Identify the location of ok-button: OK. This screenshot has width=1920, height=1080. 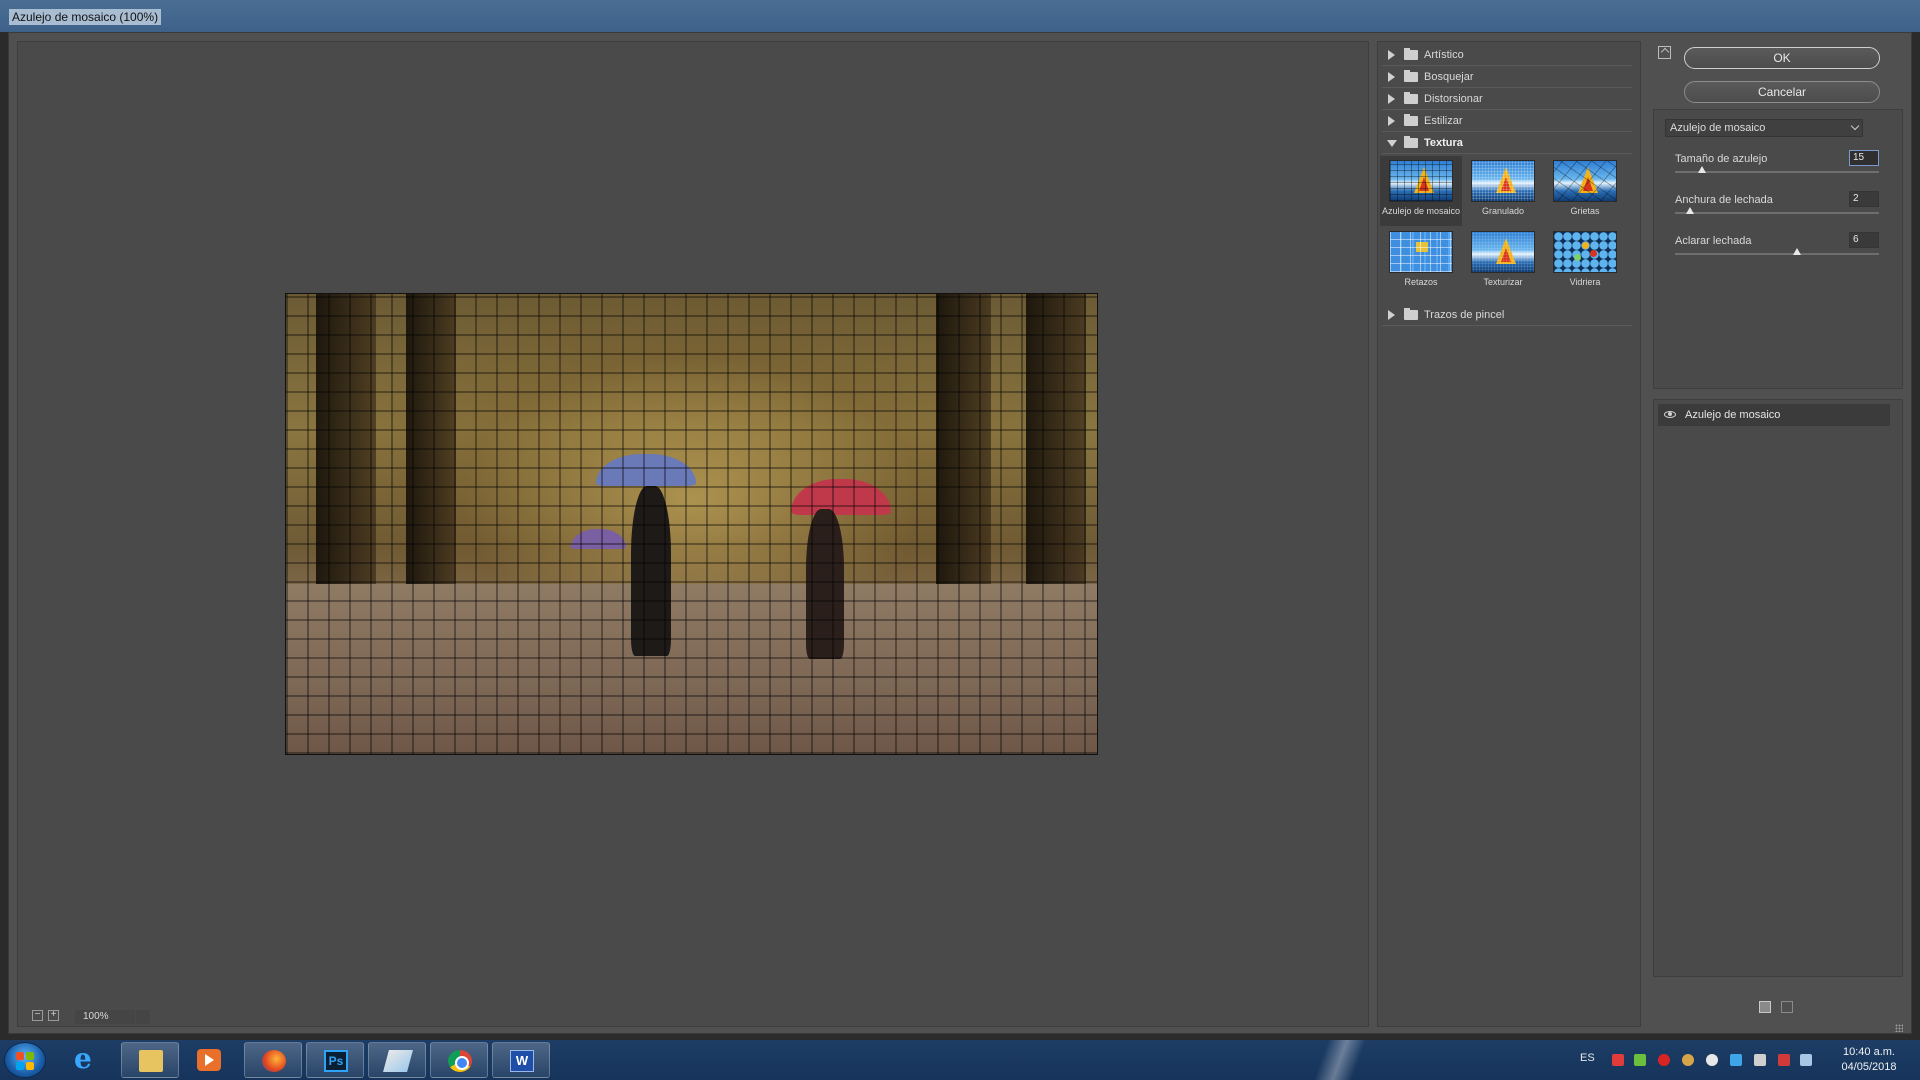
(1782, 58).